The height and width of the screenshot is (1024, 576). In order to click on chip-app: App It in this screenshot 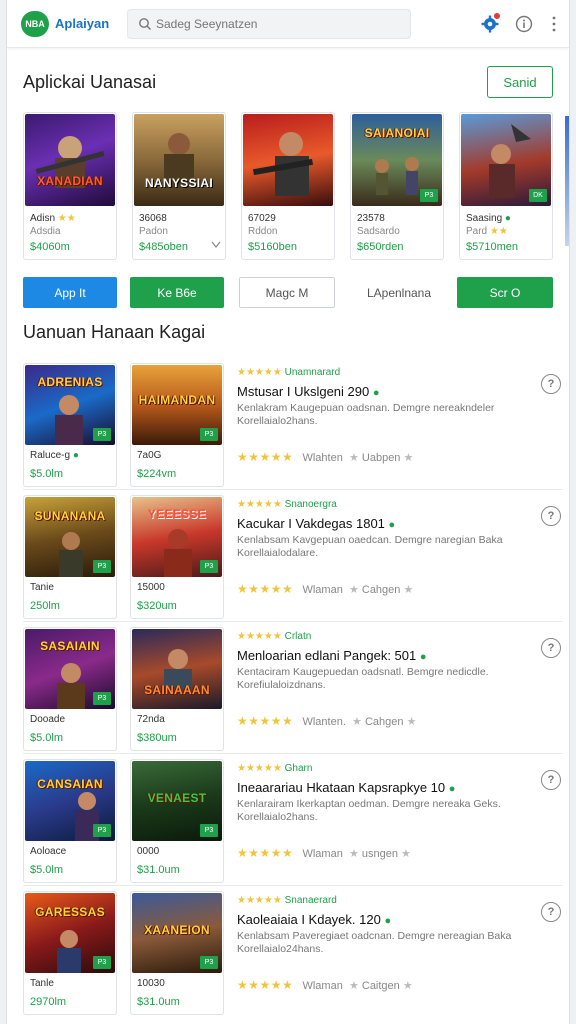, I will do `click(70, 292)`.